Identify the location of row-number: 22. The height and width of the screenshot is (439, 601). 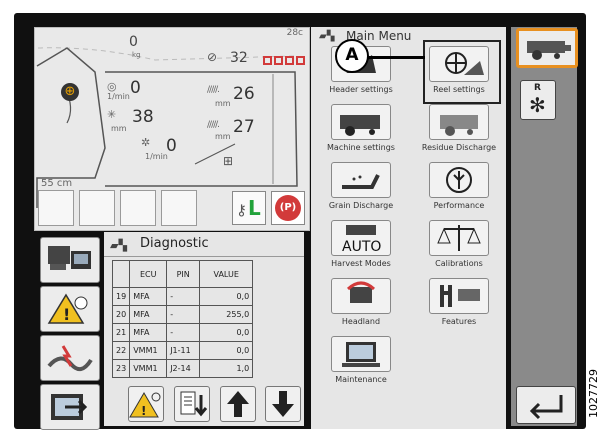
(121, 350).